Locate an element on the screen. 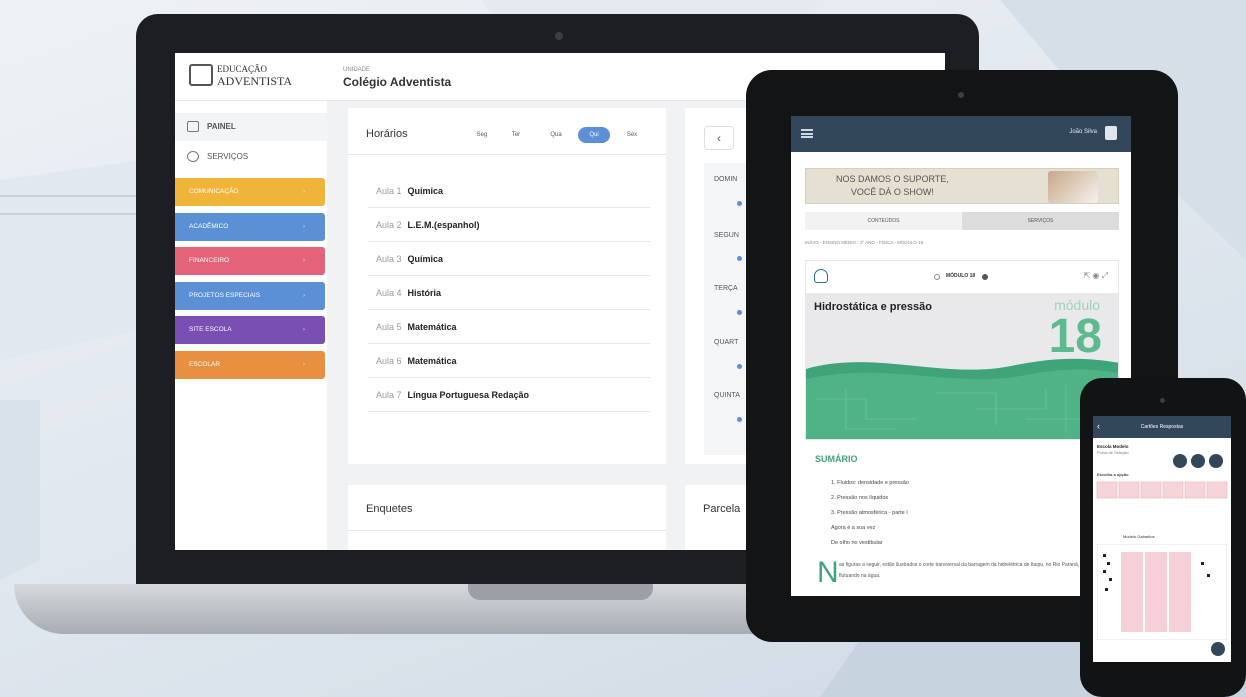  table-row: Aula 5 Matemática is located at coordinates (509, 327).